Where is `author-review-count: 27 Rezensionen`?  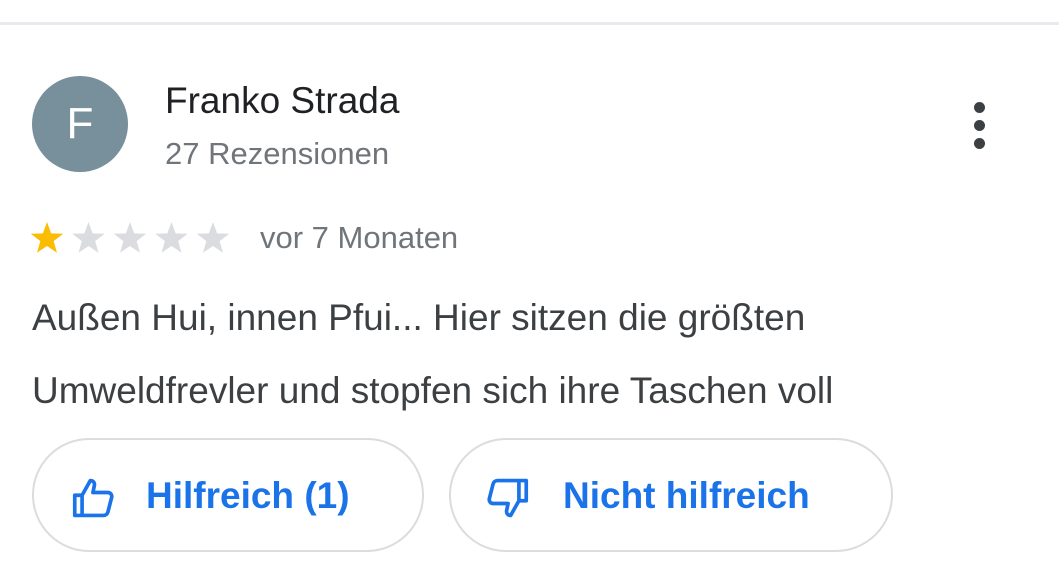 author-review-count: 27 Rezensionen is located at coordinates (277, 153).